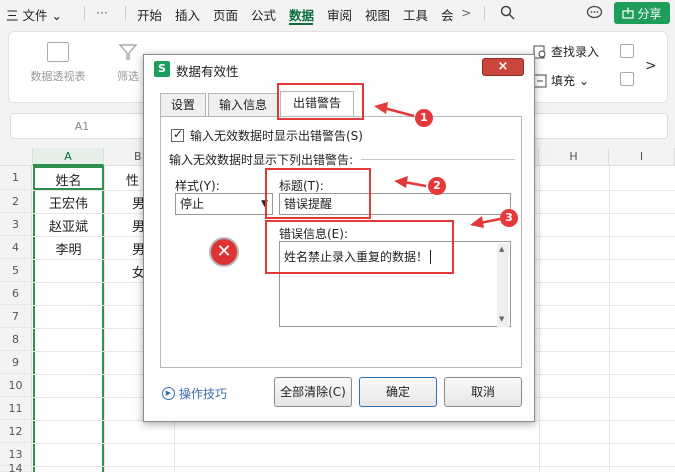 The height and width of the screenshot is (472, 675). I want to click on annotation-box-title, so click(318, 193).